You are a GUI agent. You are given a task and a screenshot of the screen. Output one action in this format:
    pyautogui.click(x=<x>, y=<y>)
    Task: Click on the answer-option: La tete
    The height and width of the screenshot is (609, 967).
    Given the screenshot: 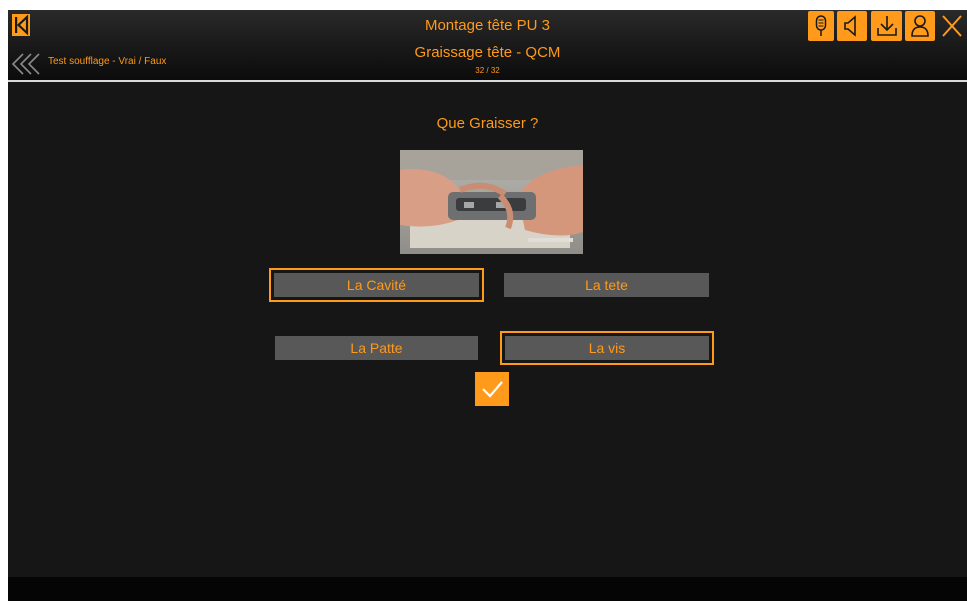 What is the action you would take?
    pyautogui.click(x=606, y=285)
    